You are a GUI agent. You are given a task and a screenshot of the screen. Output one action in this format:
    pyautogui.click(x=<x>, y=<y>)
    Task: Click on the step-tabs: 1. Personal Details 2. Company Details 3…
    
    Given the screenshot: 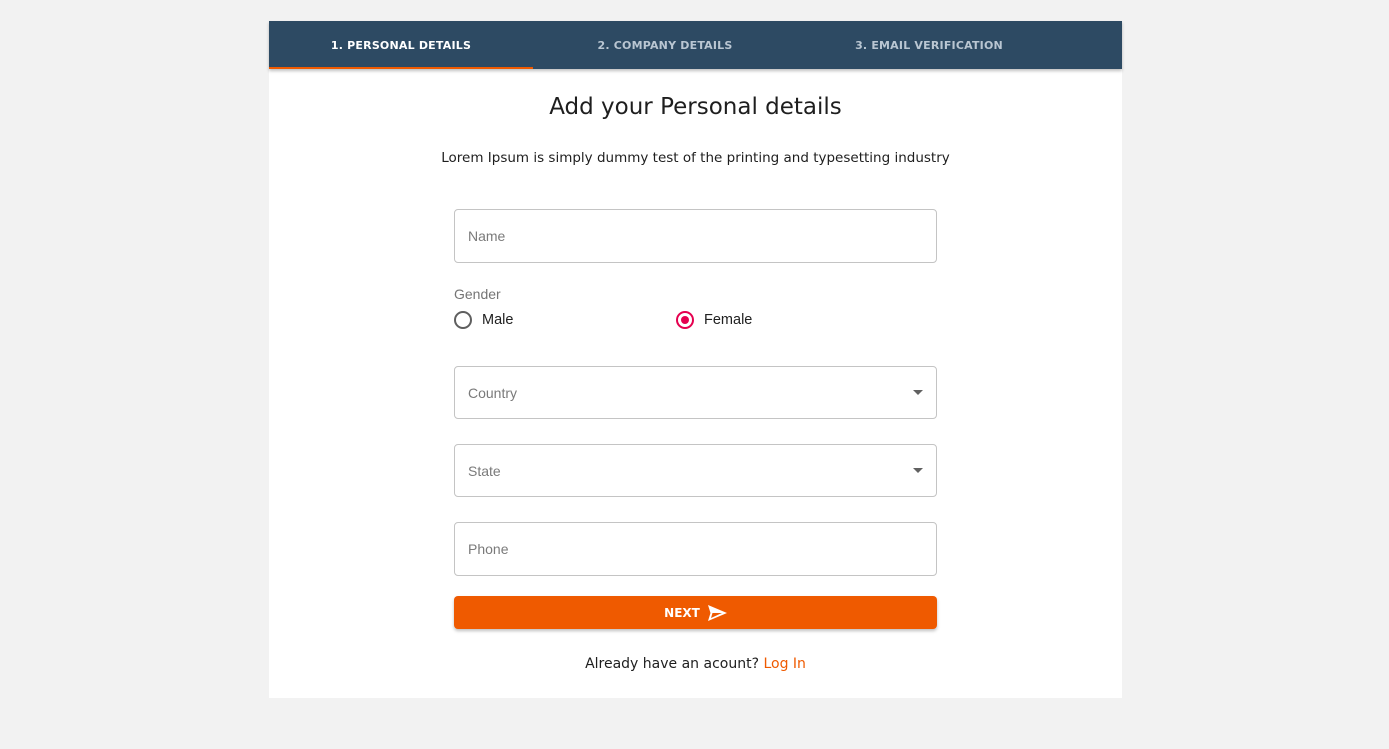 What is the action you would take?
    pyautogui.click(x=695, y=45)
    